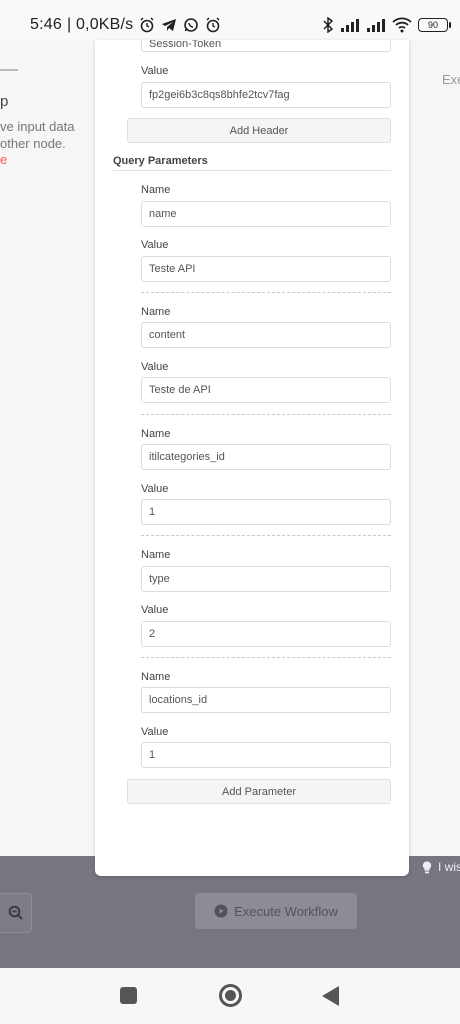 This screenshot has width=460, height=1024. Describe the element at coordinates (191, 25) in the screenshot. I see `whatsapp-icon` at that location.